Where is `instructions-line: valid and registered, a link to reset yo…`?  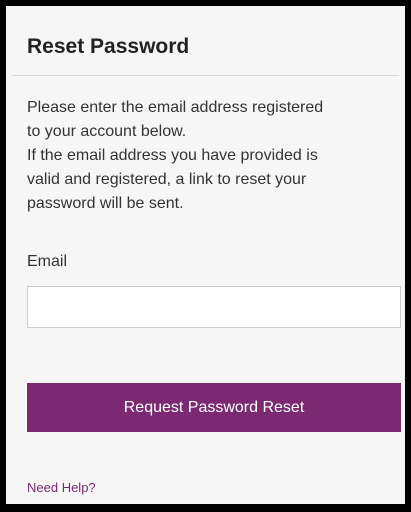
instructions-line: valid and registered, a link to reset yo… is located at coordinates (167, 179).